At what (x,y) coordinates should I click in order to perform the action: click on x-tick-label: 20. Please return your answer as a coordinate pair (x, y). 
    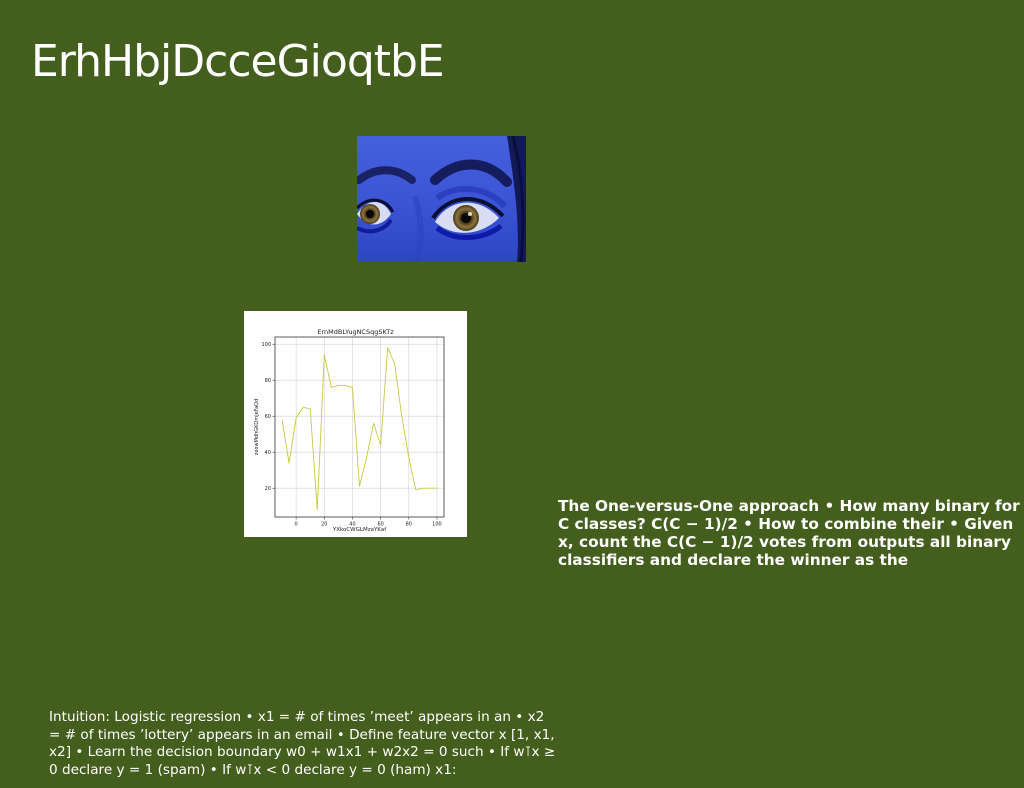
    Looking at the image, I should click on (324, 525).